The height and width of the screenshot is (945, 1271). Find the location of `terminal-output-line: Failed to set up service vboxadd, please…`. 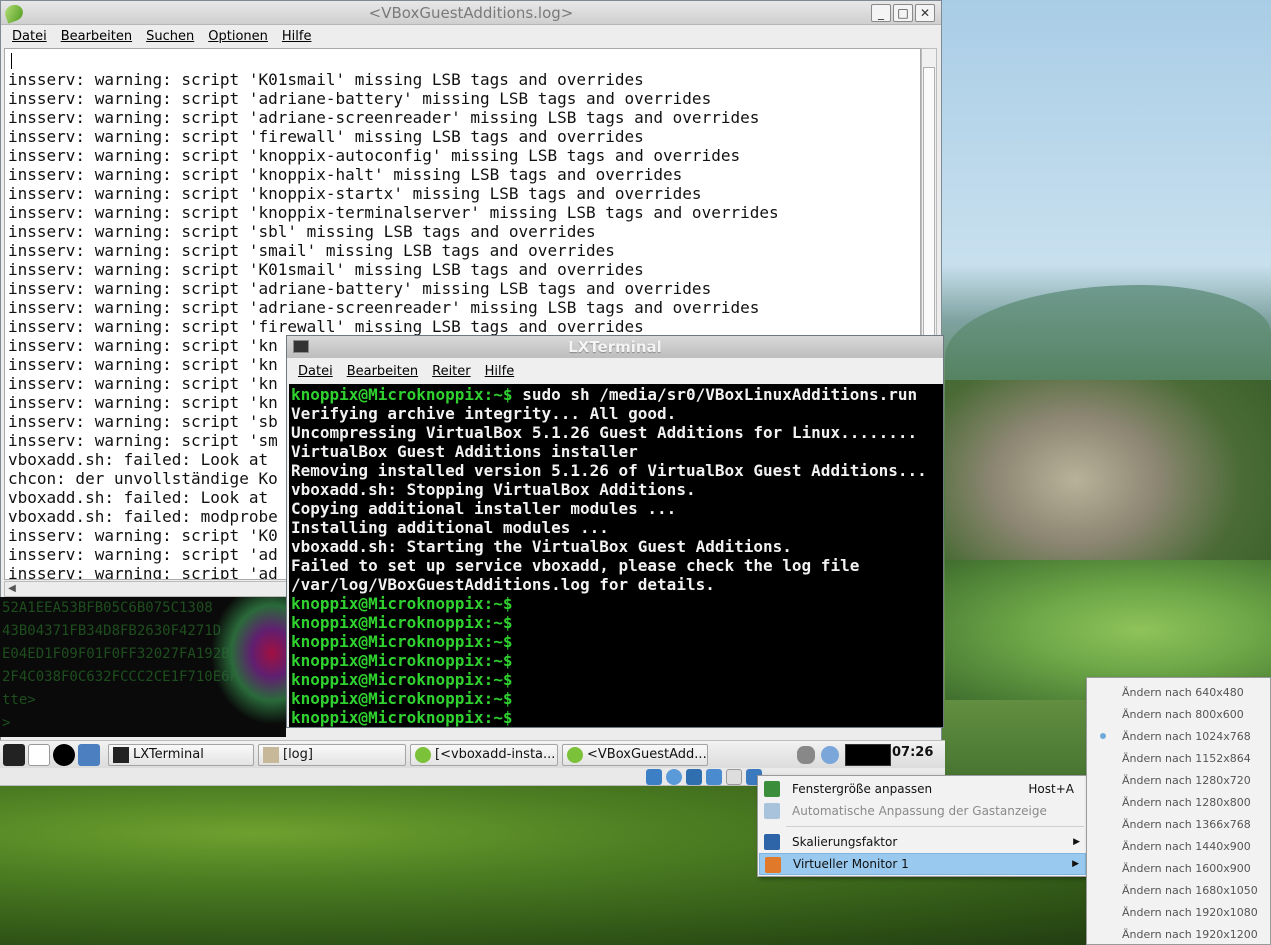

terminal-output-line: Failed to set up service vboxadd, please… is located at coordinates (575, 565).